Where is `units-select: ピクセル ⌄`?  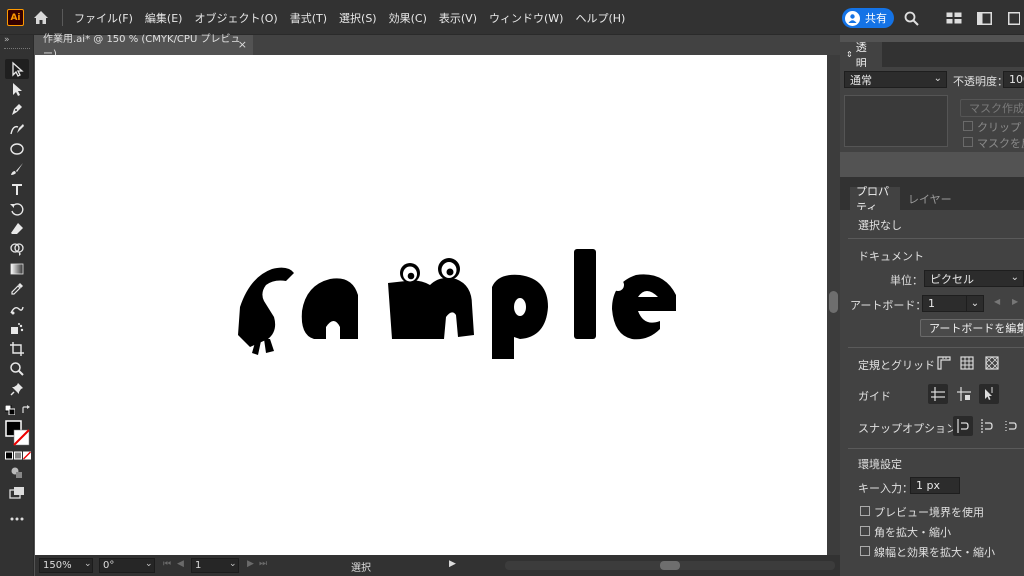
units-select: ピクセル ⌄ is located at coordinates (974, 278).